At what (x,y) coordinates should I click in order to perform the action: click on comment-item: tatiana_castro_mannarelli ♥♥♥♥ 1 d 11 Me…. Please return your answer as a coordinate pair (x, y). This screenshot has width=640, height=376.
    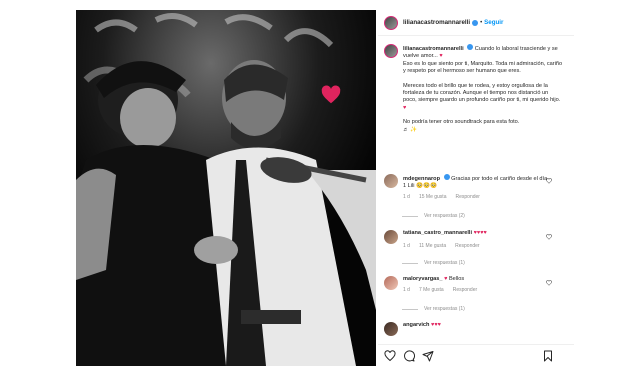
    Looking at the image, I should click on (476, 240).